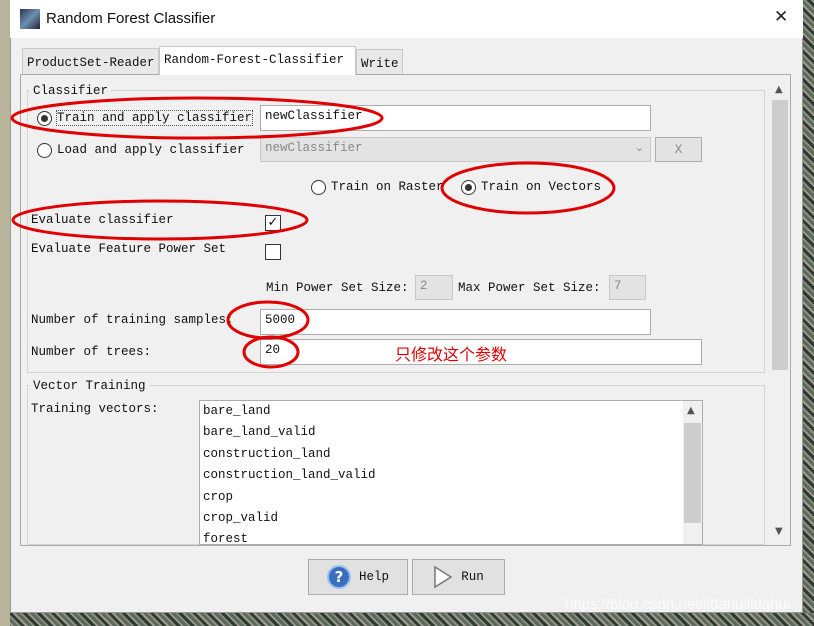 The height and width of the screenshot is (626, 814). Describe the element at coordinates (373, 577) in the screenshot. I see `help-label: Help` at that location.